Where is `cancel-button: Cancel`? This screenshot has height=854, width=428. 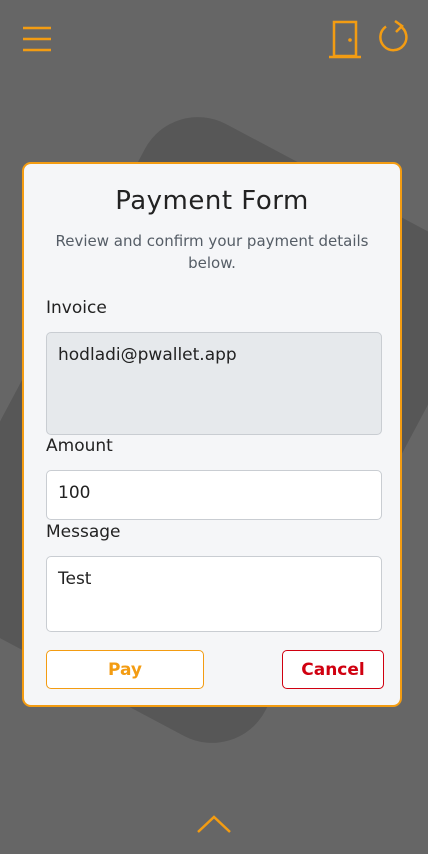
cancel-button: Cancel is located at coordinates (333, 669).